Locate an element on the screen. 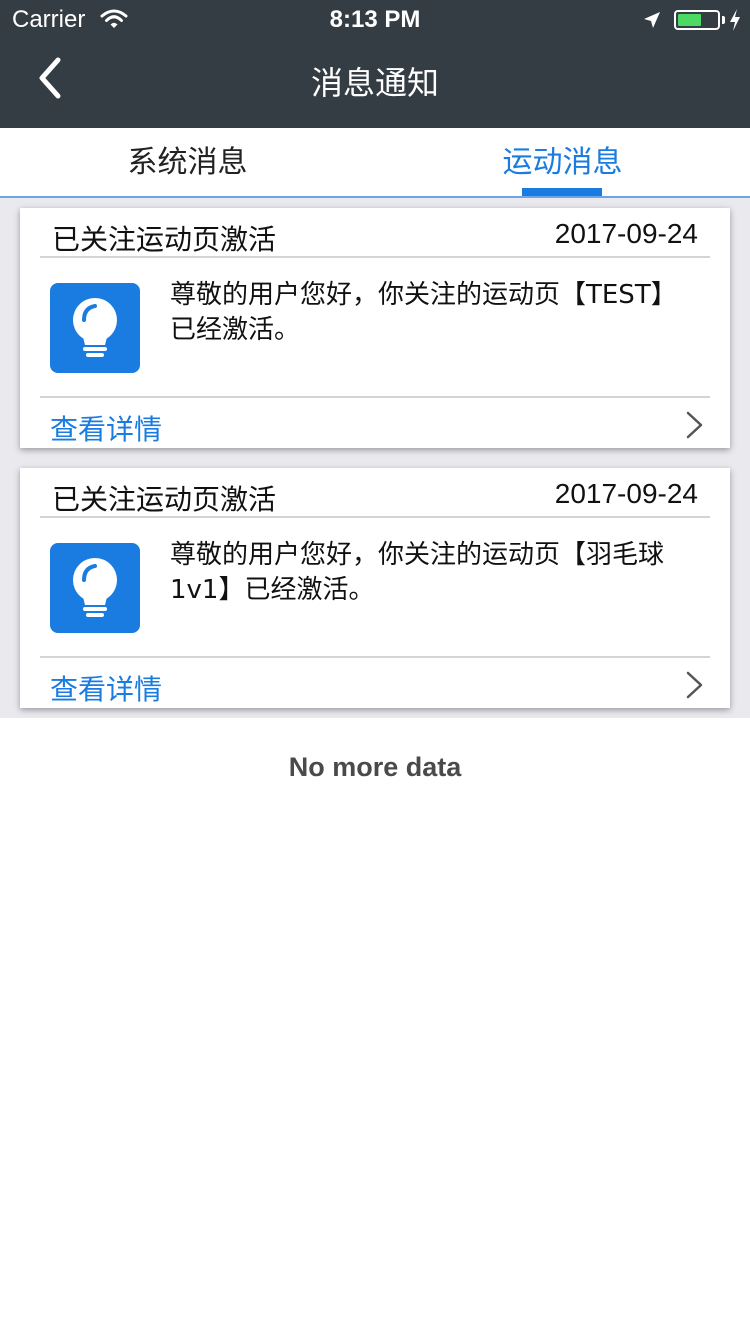 The width and height of the screenshot is (750, 1334). page-title: 消息通知 is located at coordinates (374, 83).